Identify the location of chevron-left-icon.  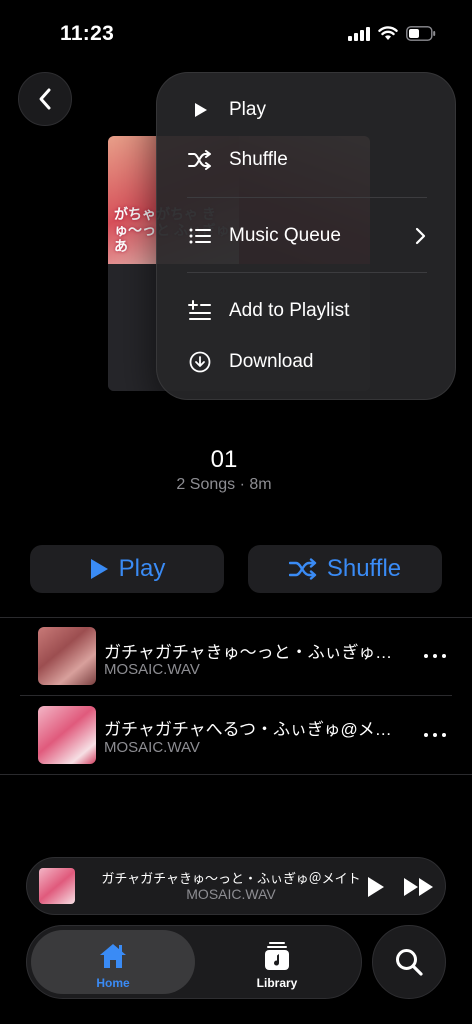
(45, 99).